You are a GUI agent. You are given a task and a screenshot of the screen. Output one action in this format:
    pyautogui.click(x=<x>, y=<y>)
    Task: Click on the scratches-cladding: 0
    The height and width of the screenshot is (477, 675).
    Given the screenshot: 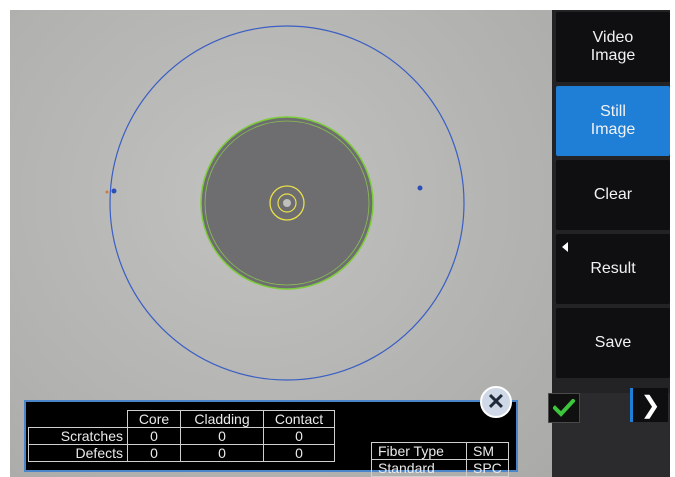 What is the action you would take?
    pyautogui.click(x=222, y=436)
    